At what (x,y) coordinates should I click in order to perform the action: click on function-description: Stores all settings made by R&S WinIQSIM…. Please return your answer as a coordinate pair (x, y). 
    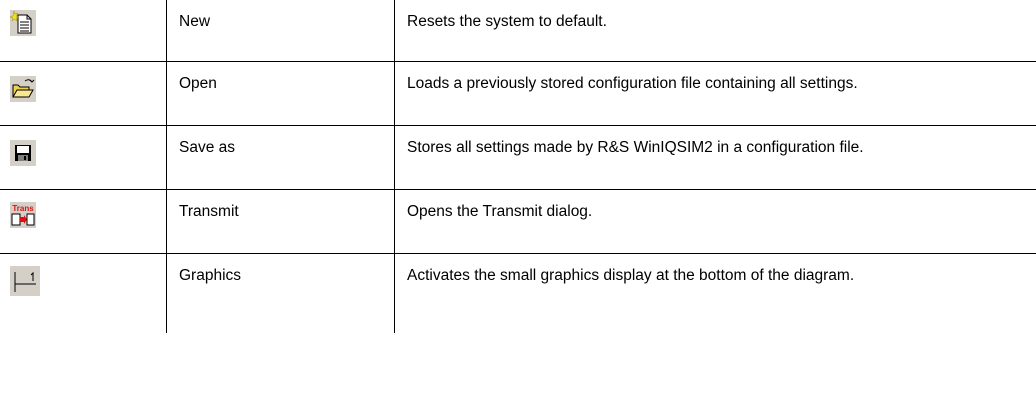
    Looking at the image, I should click on (635, 147).